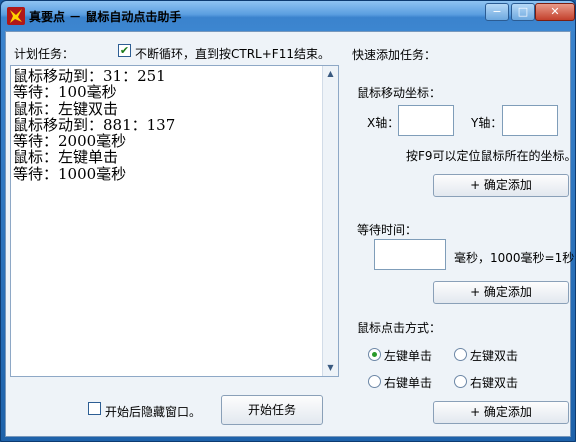 The image size is (576, 442). What do you see at coordinates (330, 221) in the screenshot?
I see `task-list-scrollbar: ▲ ▼` at bounding box center [330, 221].